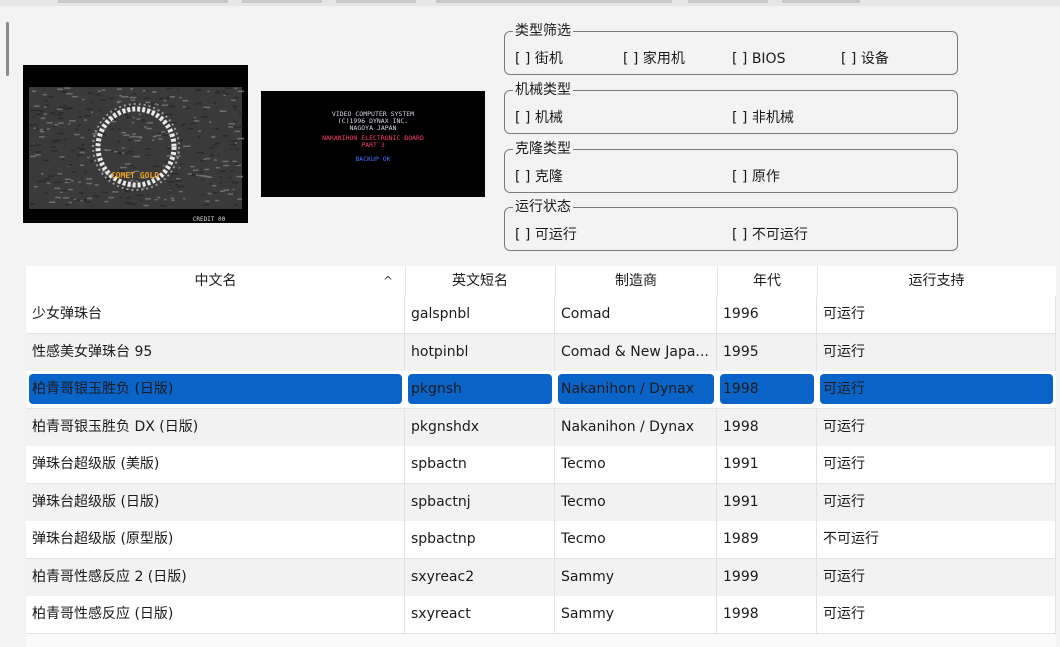 The image size is (1060, 647). I want to click on table-cell: pkgnshdx, so click(480, 427).